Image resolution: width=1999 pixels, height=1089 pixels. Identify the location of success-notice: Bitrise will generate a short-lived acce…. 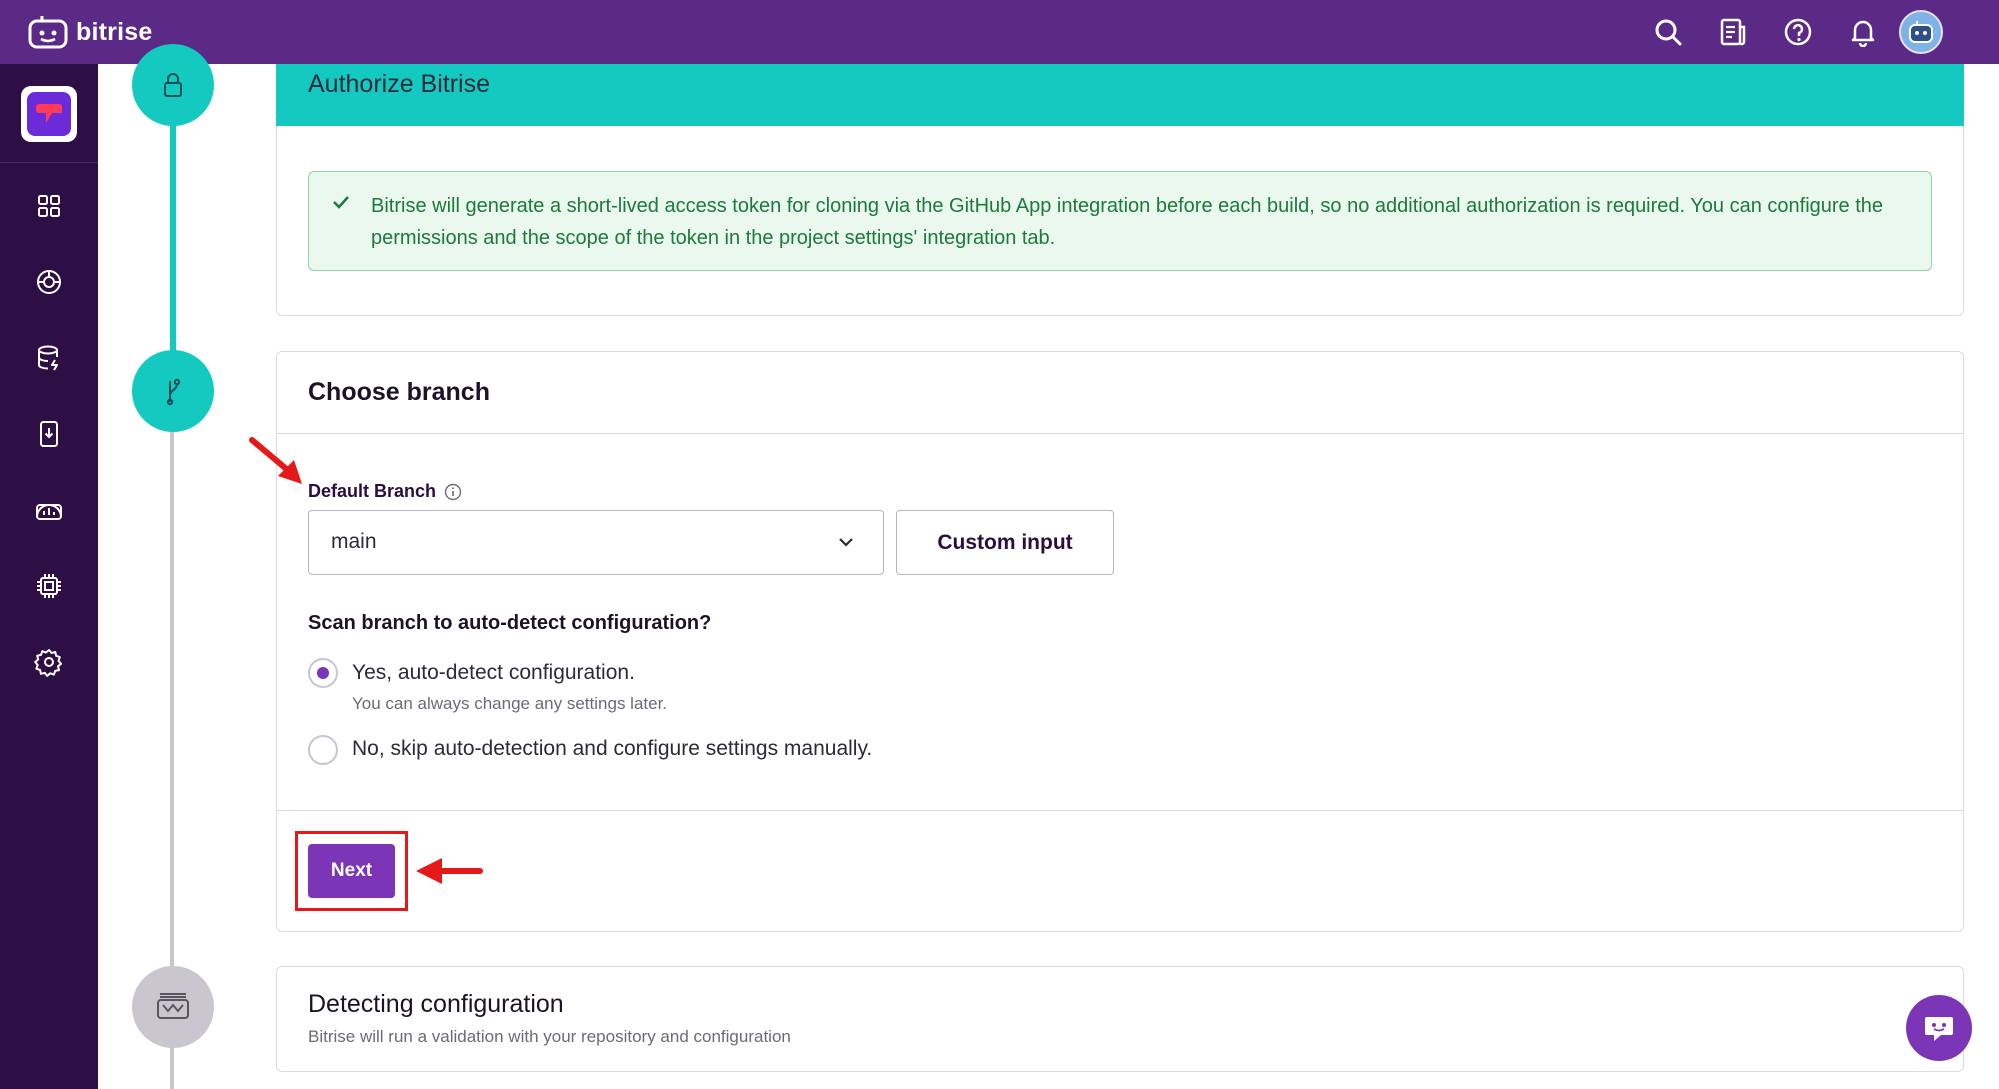
(1120, 221).